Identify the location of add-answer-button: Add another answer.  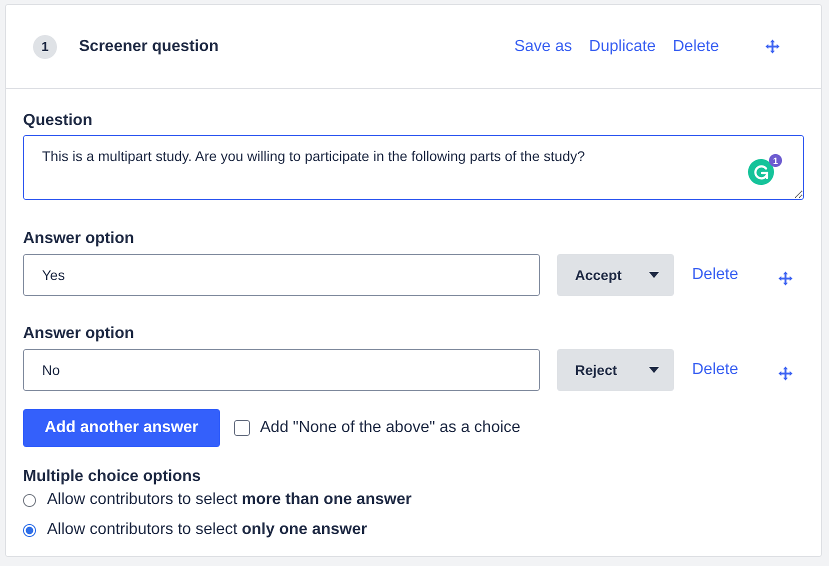
(121, 428).